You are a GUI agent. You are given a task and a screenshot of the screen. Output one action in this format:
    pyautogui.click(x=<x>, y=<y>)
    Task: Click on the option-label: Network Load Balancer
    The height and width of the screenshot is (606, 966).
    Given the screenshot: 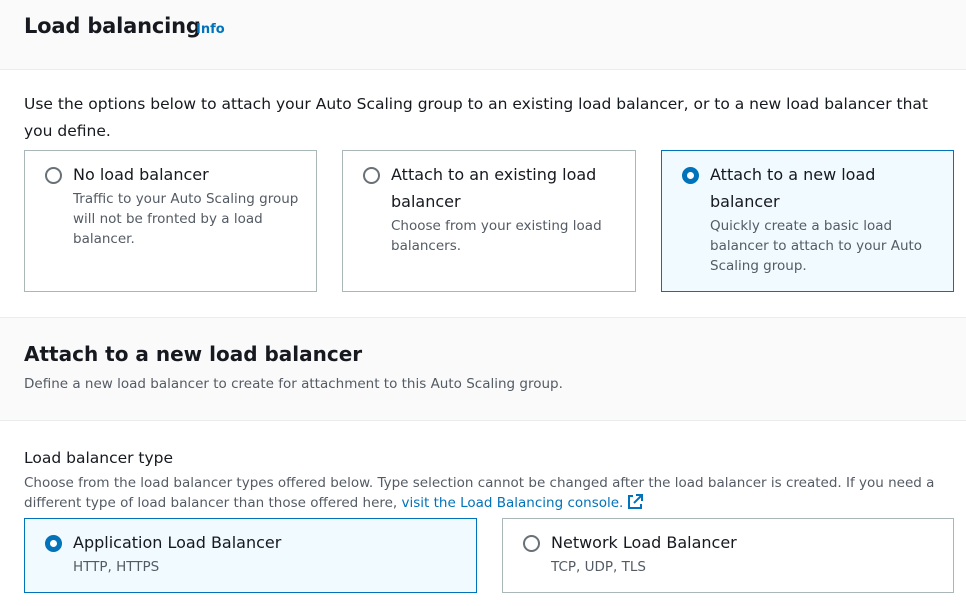 What is the action you would take?
    pyautogui.click(x=644, y=542)
    